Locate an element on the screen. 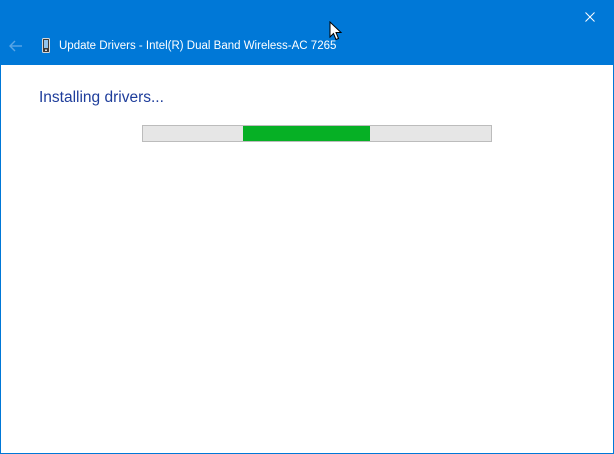  mouse-pointer-icon is located at coordinates (336, 31).